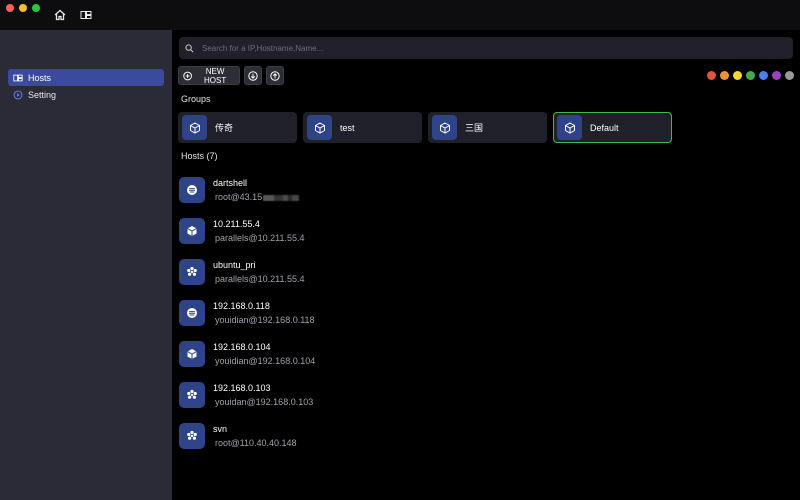  What do you see at coordinates (36, 8) in the screenshot?
I see `maximize-window-button` at bounding box center [36, 8].